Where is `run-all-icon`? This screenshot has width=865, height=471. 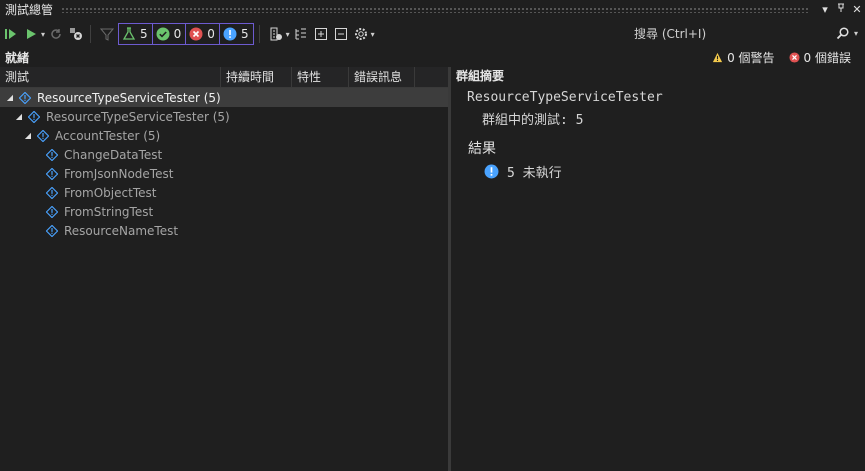
run-all-icon is located at coordinates (11, 34).